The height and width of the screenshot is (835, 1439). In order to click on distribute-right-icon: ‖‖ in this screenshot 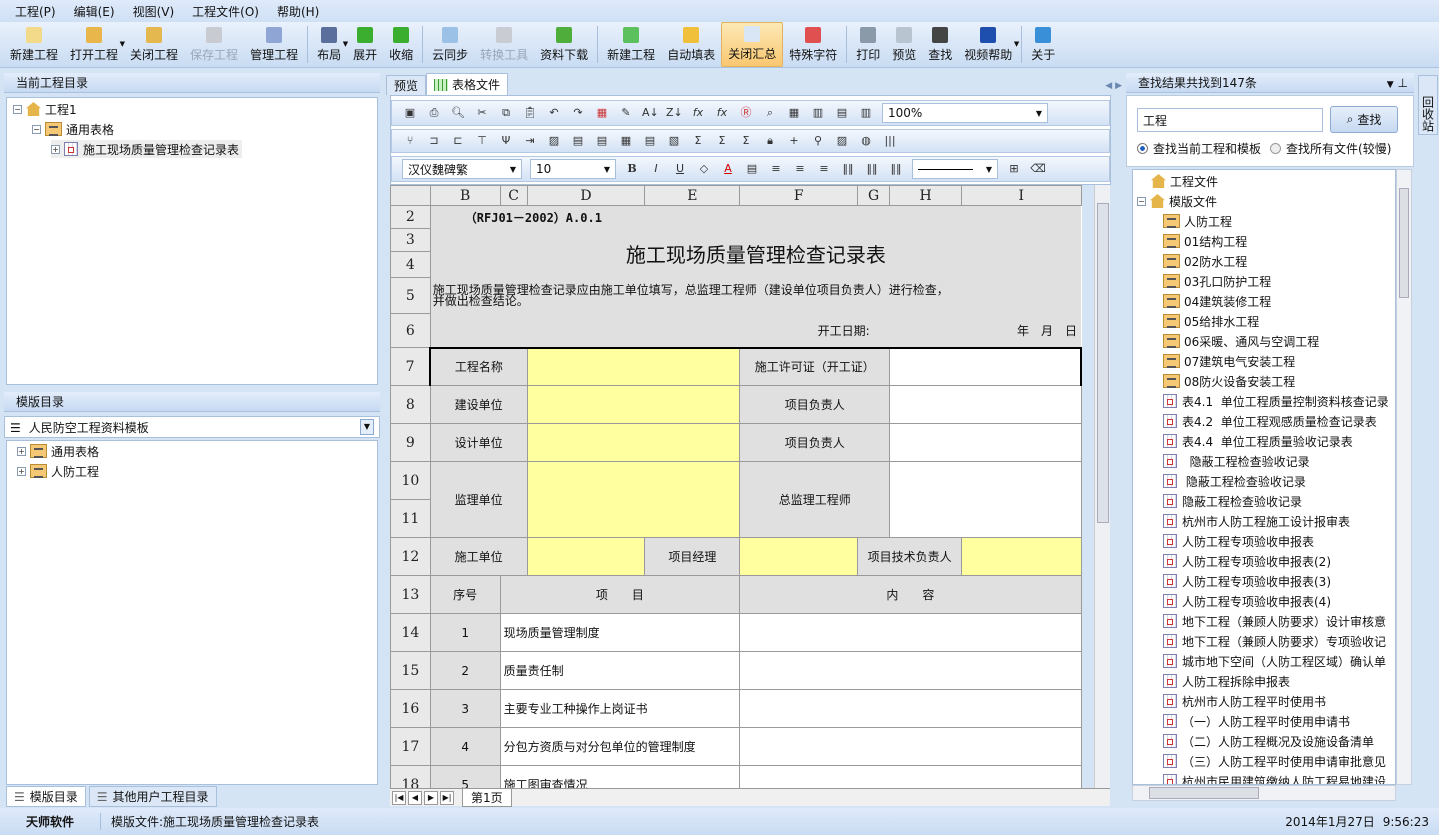, I will do `click(896, 169)`.